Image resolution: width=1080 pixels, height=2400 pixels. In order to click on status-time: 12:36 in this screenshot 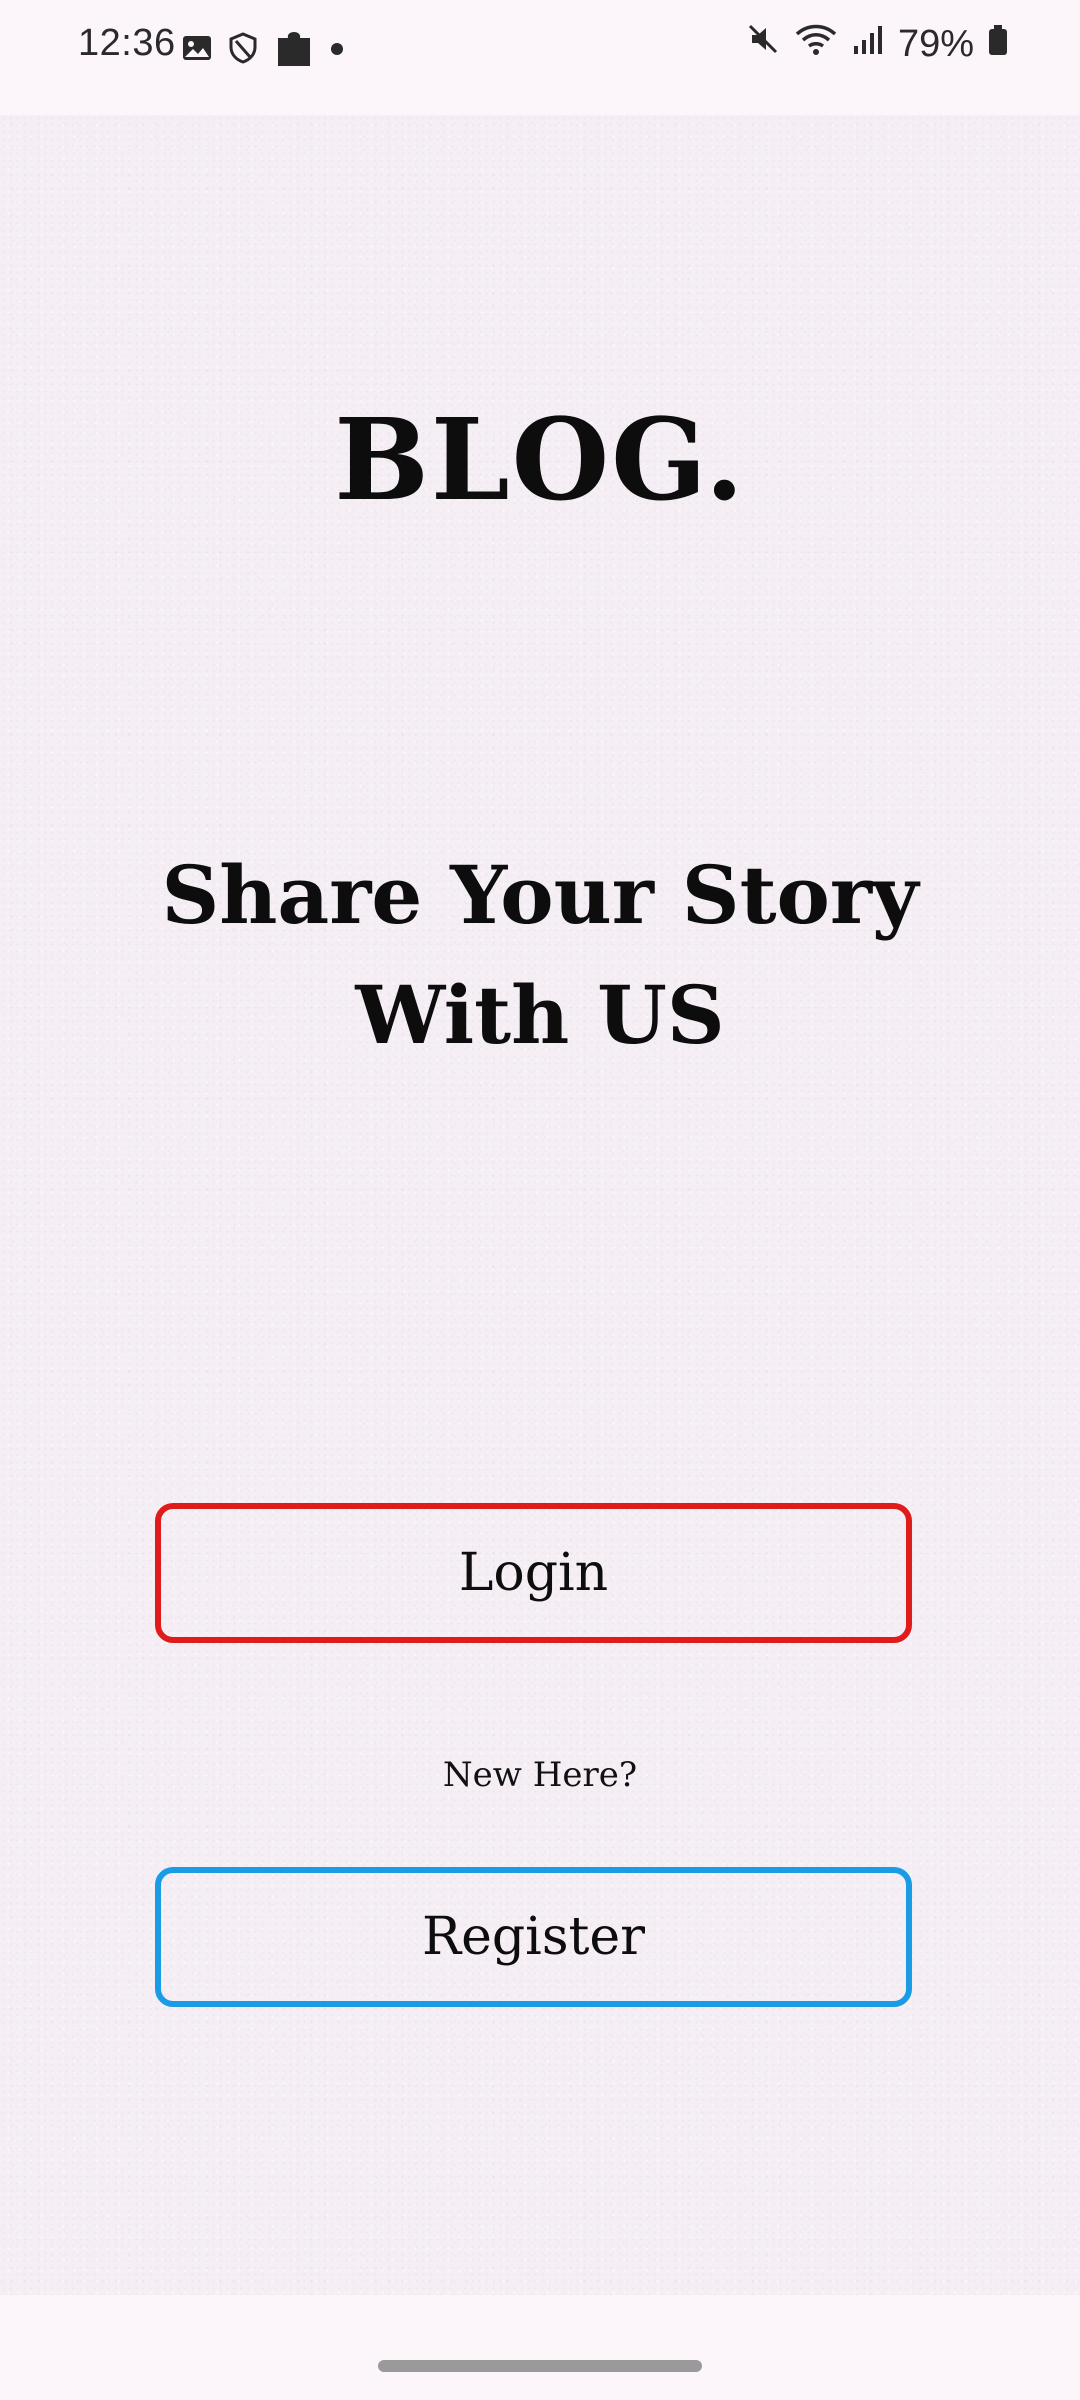, I will do `click(127, 43)`.